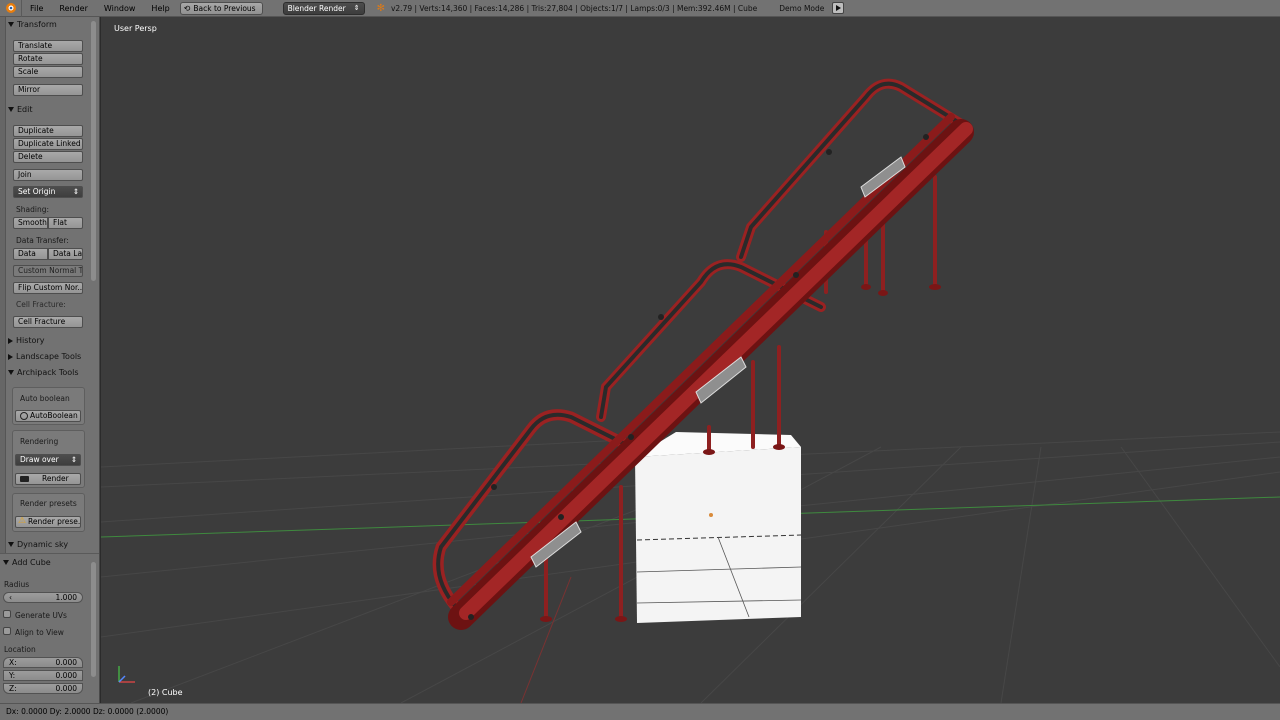 The width and height of the screenshot is (1280, 720). What do you see at coordinates (55, 478) in the screenshot?
I see `render-button-label: Render` at bounding box center [55, 478].